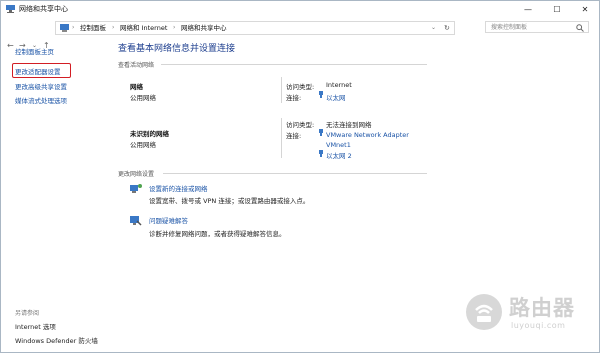  I want to click on network-1-access-label: 访问类型:, so click(300, 87).